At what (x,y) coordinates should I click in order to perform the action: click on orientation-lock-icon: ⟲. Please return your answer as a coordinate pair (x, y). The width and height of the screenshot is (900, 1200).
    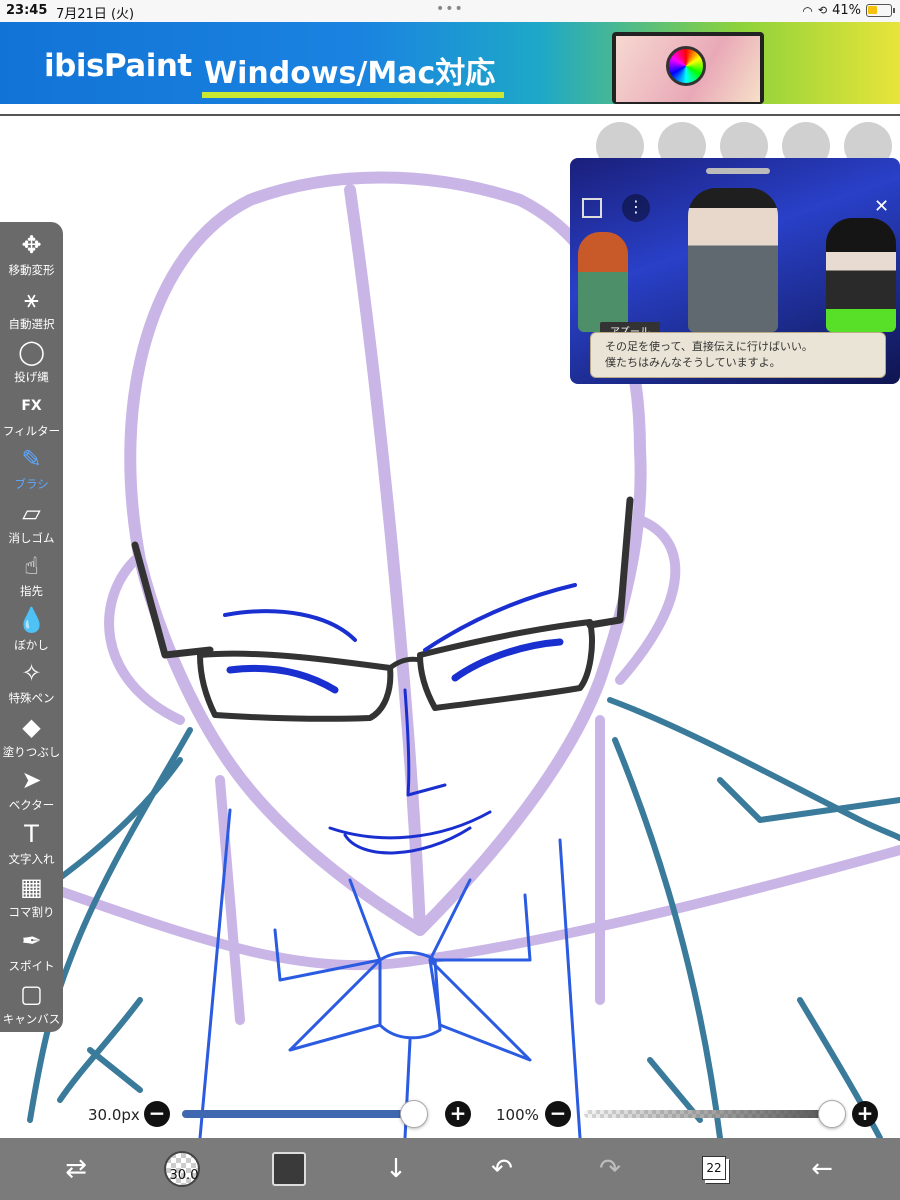
    Looking at the image, I should click on (822, 10).